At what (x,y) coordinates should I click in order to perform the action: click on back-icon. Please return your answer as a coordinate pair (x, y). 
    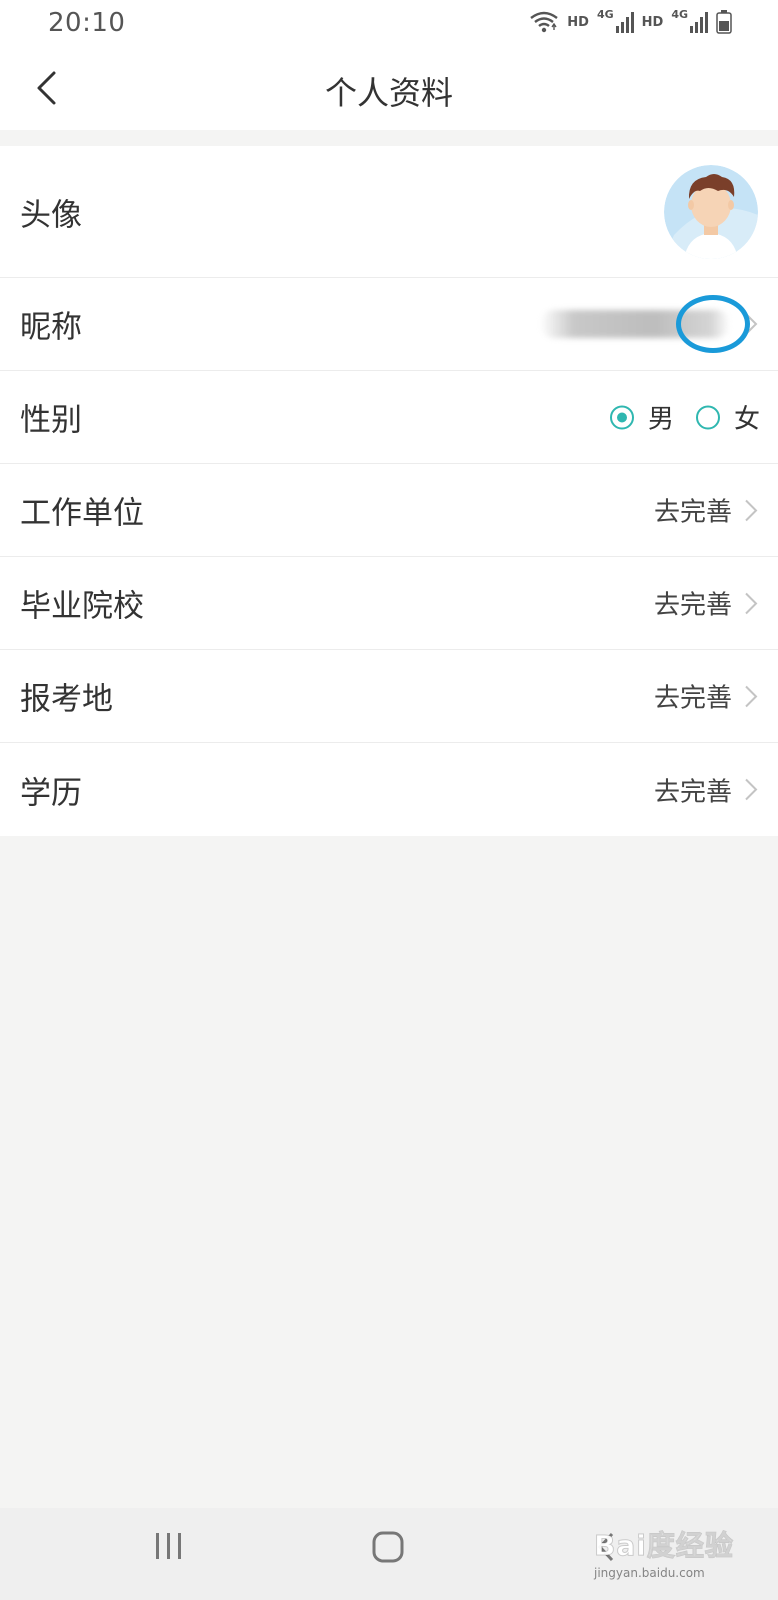
    Looking at the image, I should click on (606, 1547).